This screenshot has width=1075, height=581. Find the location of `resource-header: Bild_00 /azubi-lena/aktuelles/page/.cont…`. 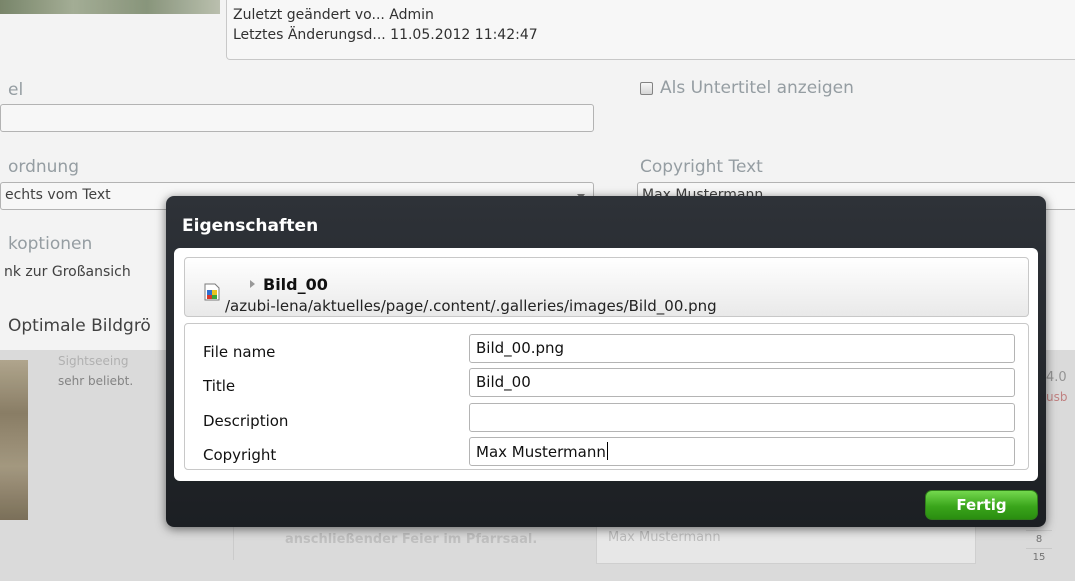

resource-header: Bild_00 /azubi-lena/aktuelles/page/.cont… is located at coordinates (606, 287).